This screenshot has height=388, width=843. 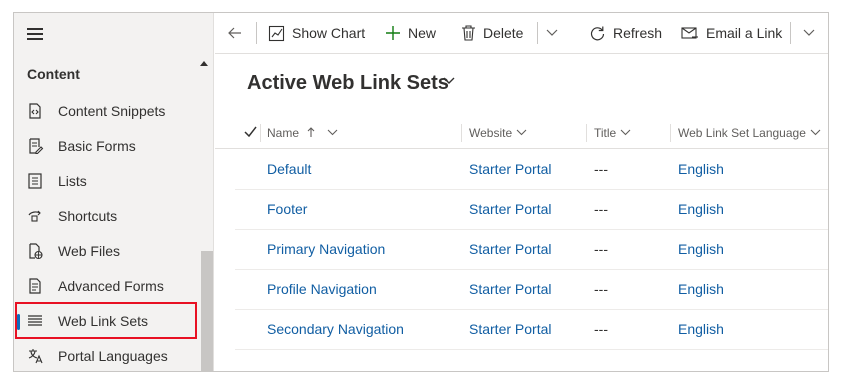 I want to click on record-name-link: Secondary Navigation, so click(x=335, y=329).